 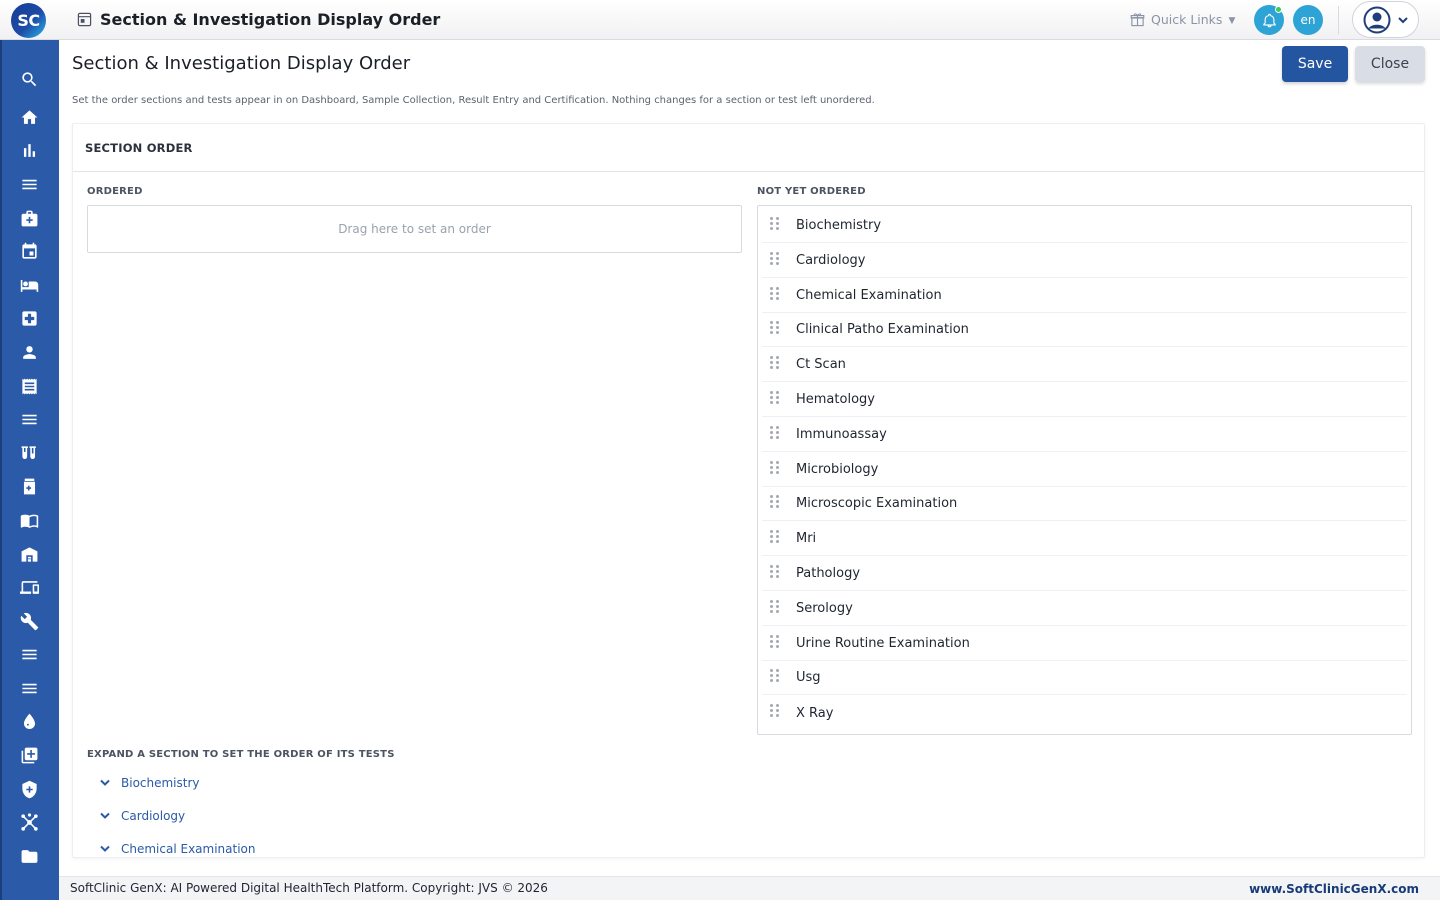 I want to click on section-item-label: Biochemistry, so click(x=839, y=225).